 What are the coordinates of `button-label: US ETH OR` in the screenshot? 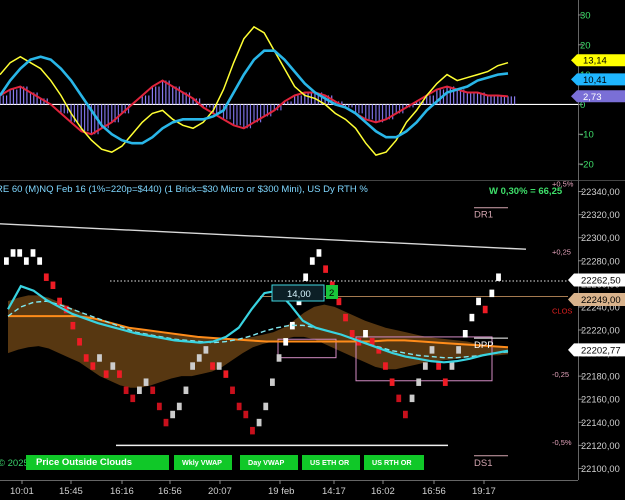 It's located at (330, 462).